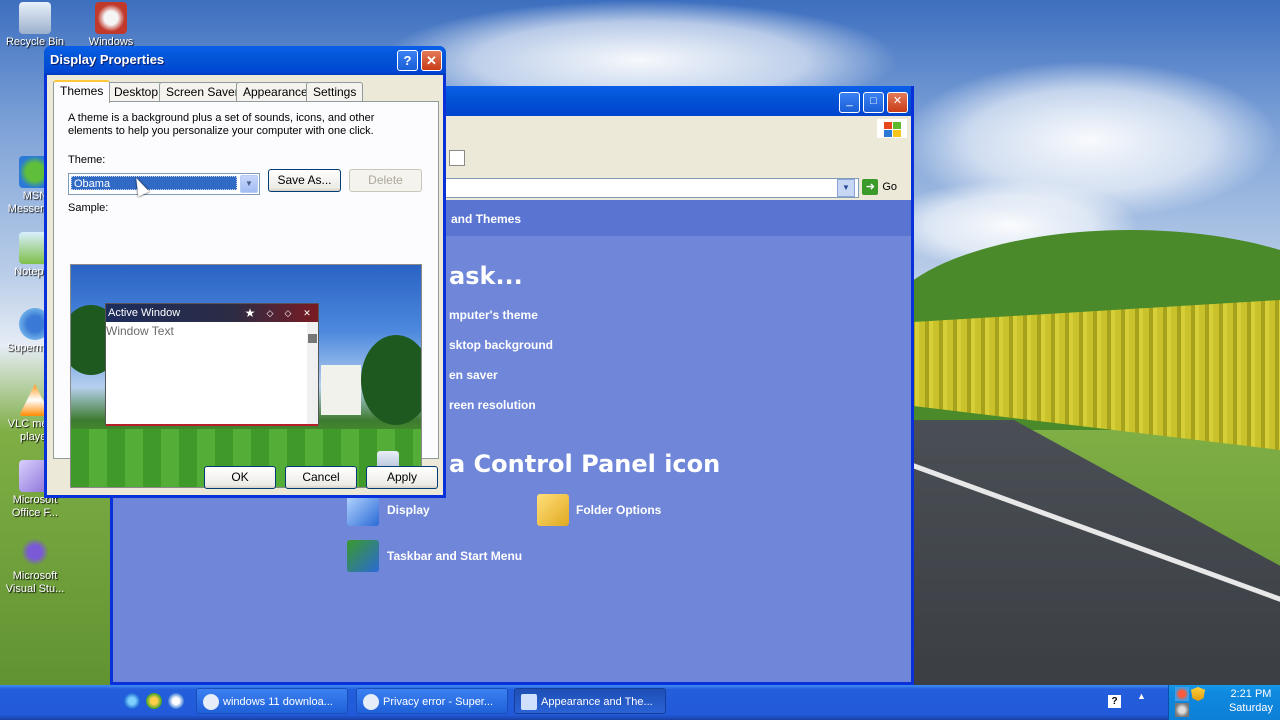 This screenshot has height=720, width=1280. I want to click on task-link-background: sktop background, so click(501, 345).